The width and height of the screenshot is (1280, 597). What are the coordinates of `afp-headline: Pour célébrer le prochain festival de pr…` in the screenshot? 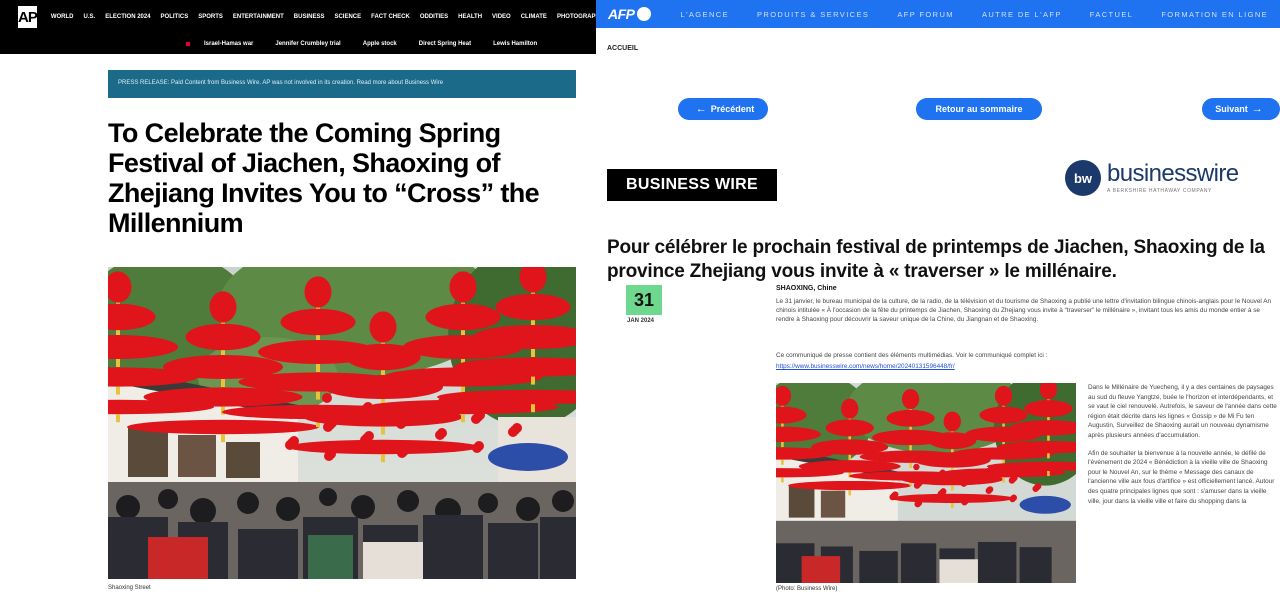 It's located at (936, 259).